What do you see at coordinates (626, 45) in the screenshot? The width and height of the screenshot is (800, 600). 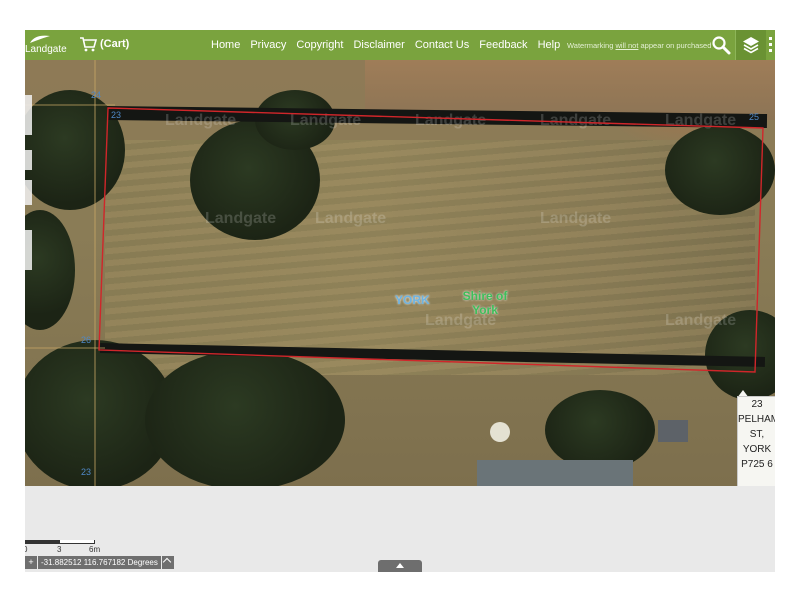 I see `watermark-notice-link: will not` at bounding box center [626, 45].